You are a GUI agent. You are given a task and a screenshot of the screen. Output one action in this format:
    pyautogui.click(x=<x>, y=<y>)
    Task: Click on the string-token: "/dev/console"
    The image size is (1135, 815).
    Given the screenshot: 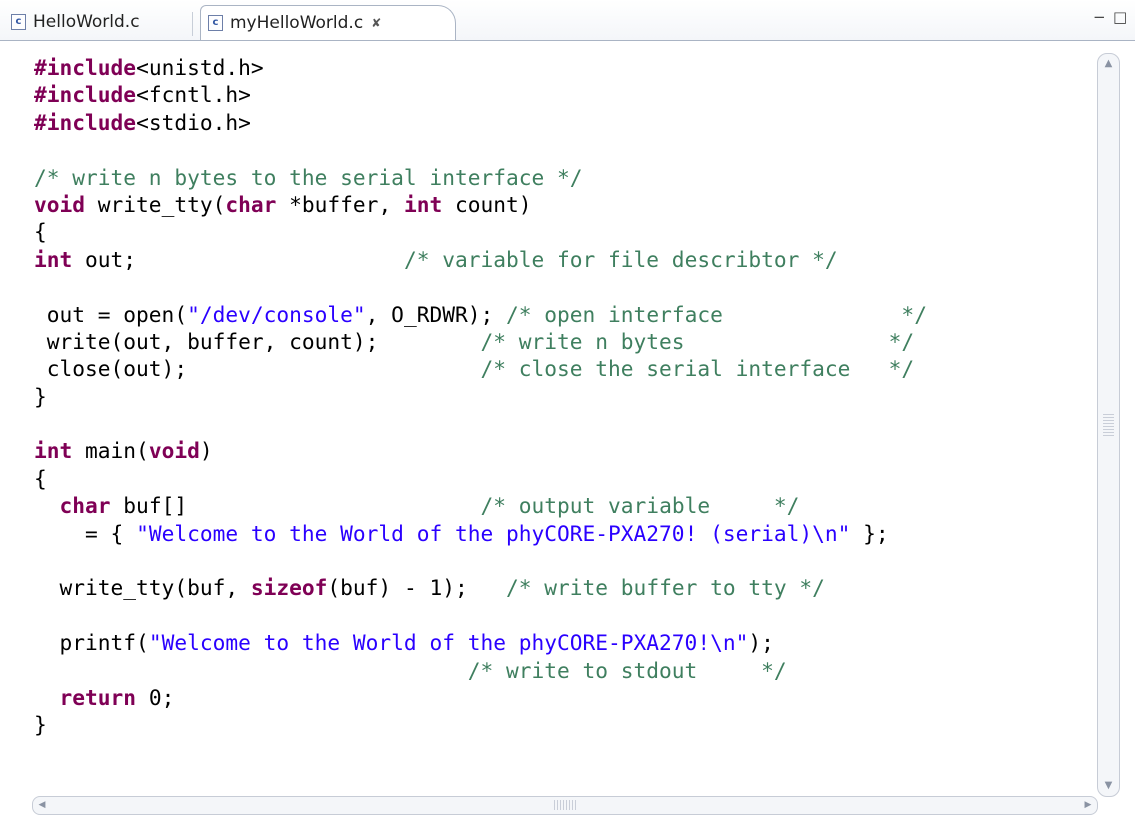 What is the action you would take?
    pyautogui.click(x=276, y=314)
    